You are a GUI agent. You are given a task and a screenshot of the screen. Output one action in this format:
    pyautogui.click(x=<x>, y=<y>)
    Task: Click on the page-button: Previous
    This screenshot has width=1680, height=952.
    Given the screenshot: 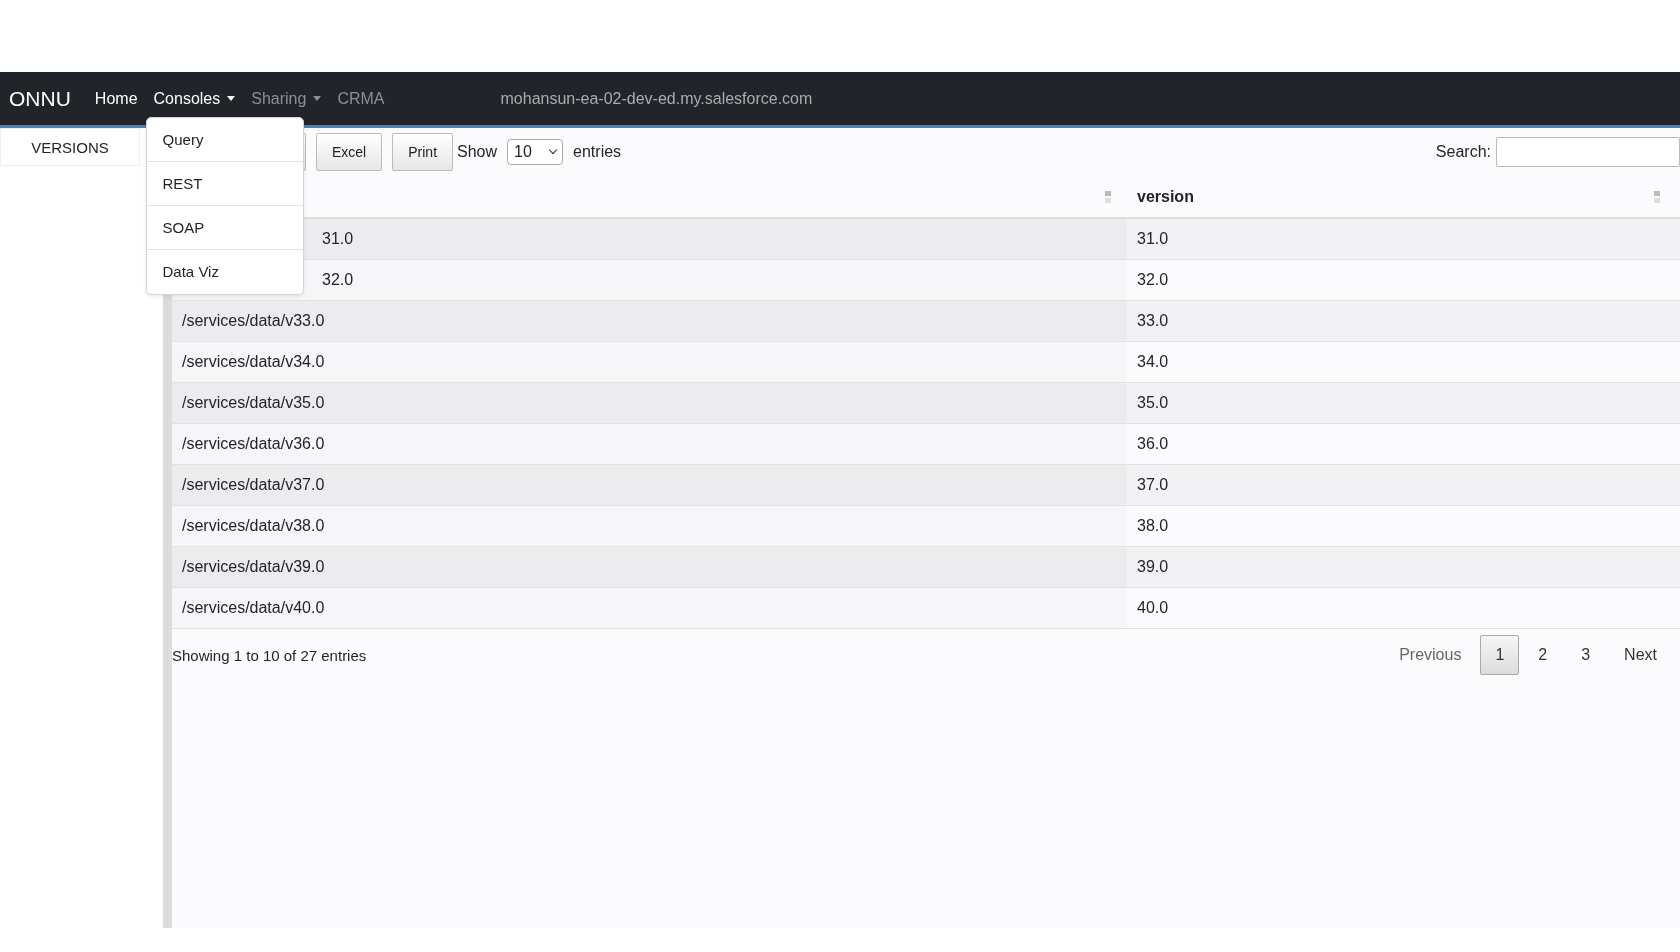 What is the action you would take?
    pyautogui.click(x=1430, y=655)
    